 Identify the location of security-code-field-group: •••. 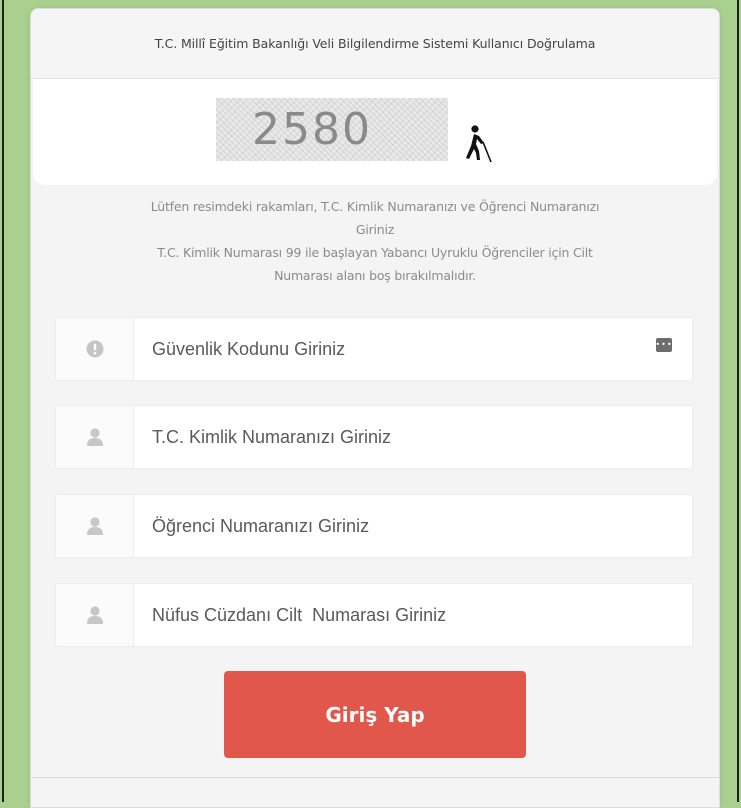
(374, 349).